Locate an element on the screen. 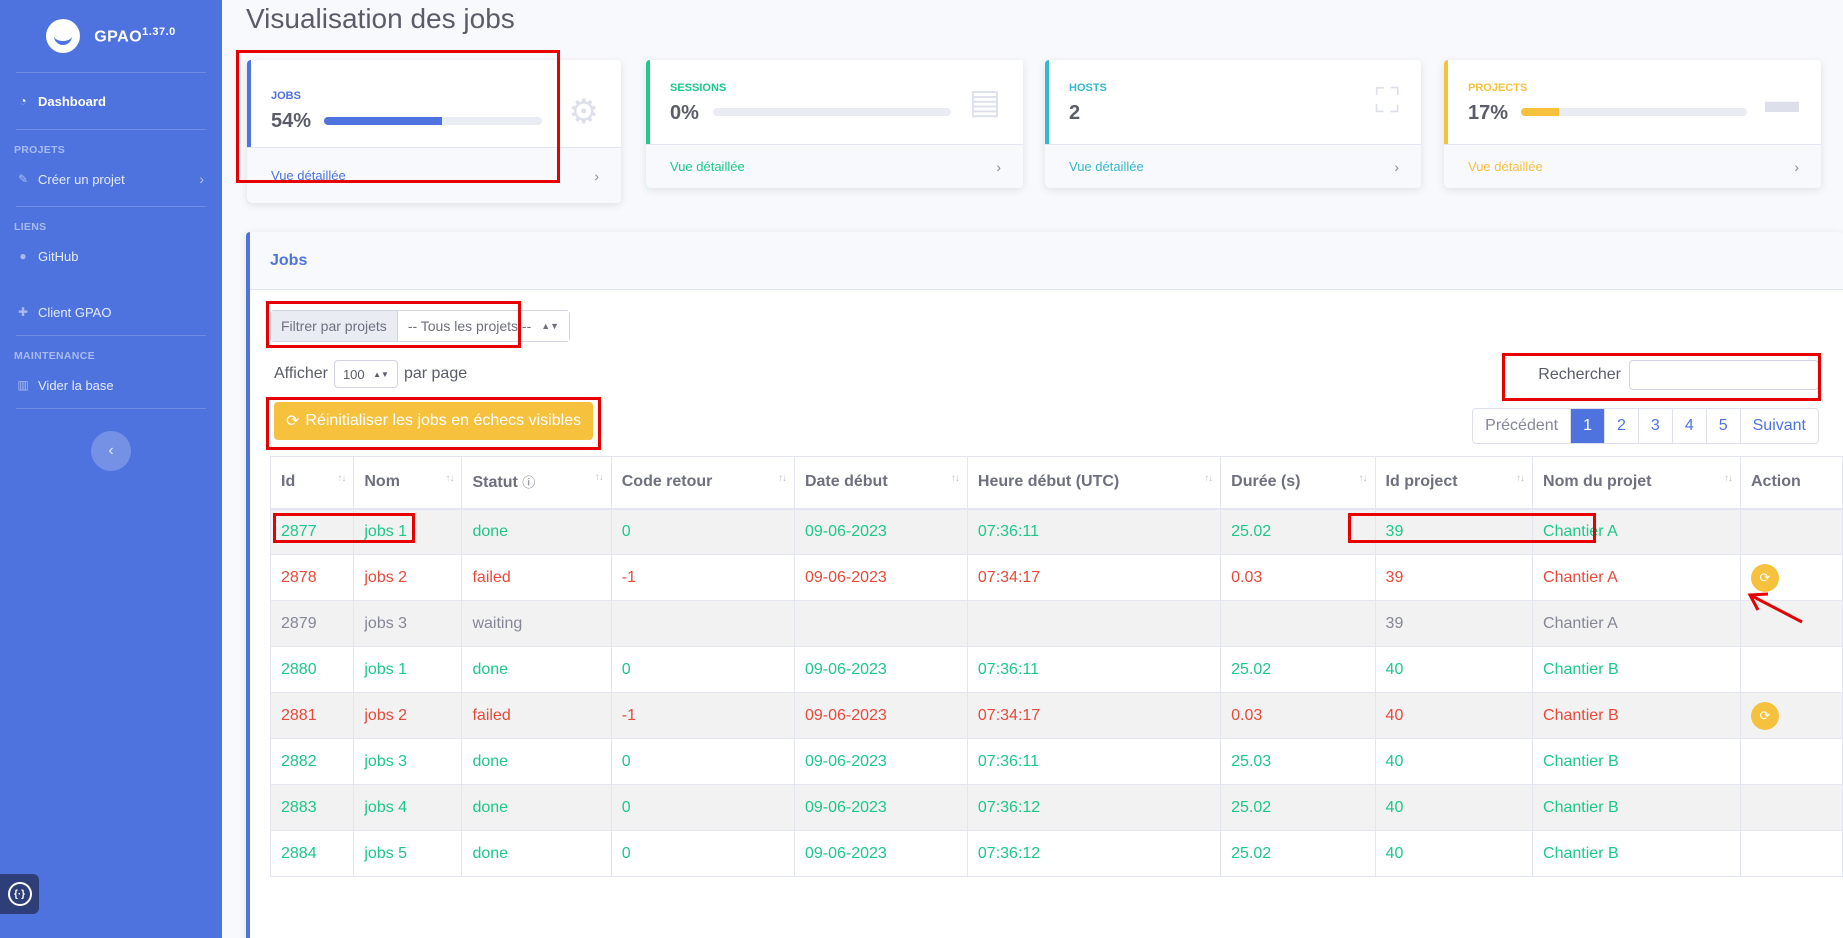  column-header-start-time: Heure début (UTC) ↑↓ is located at coordinates (1094, 483).